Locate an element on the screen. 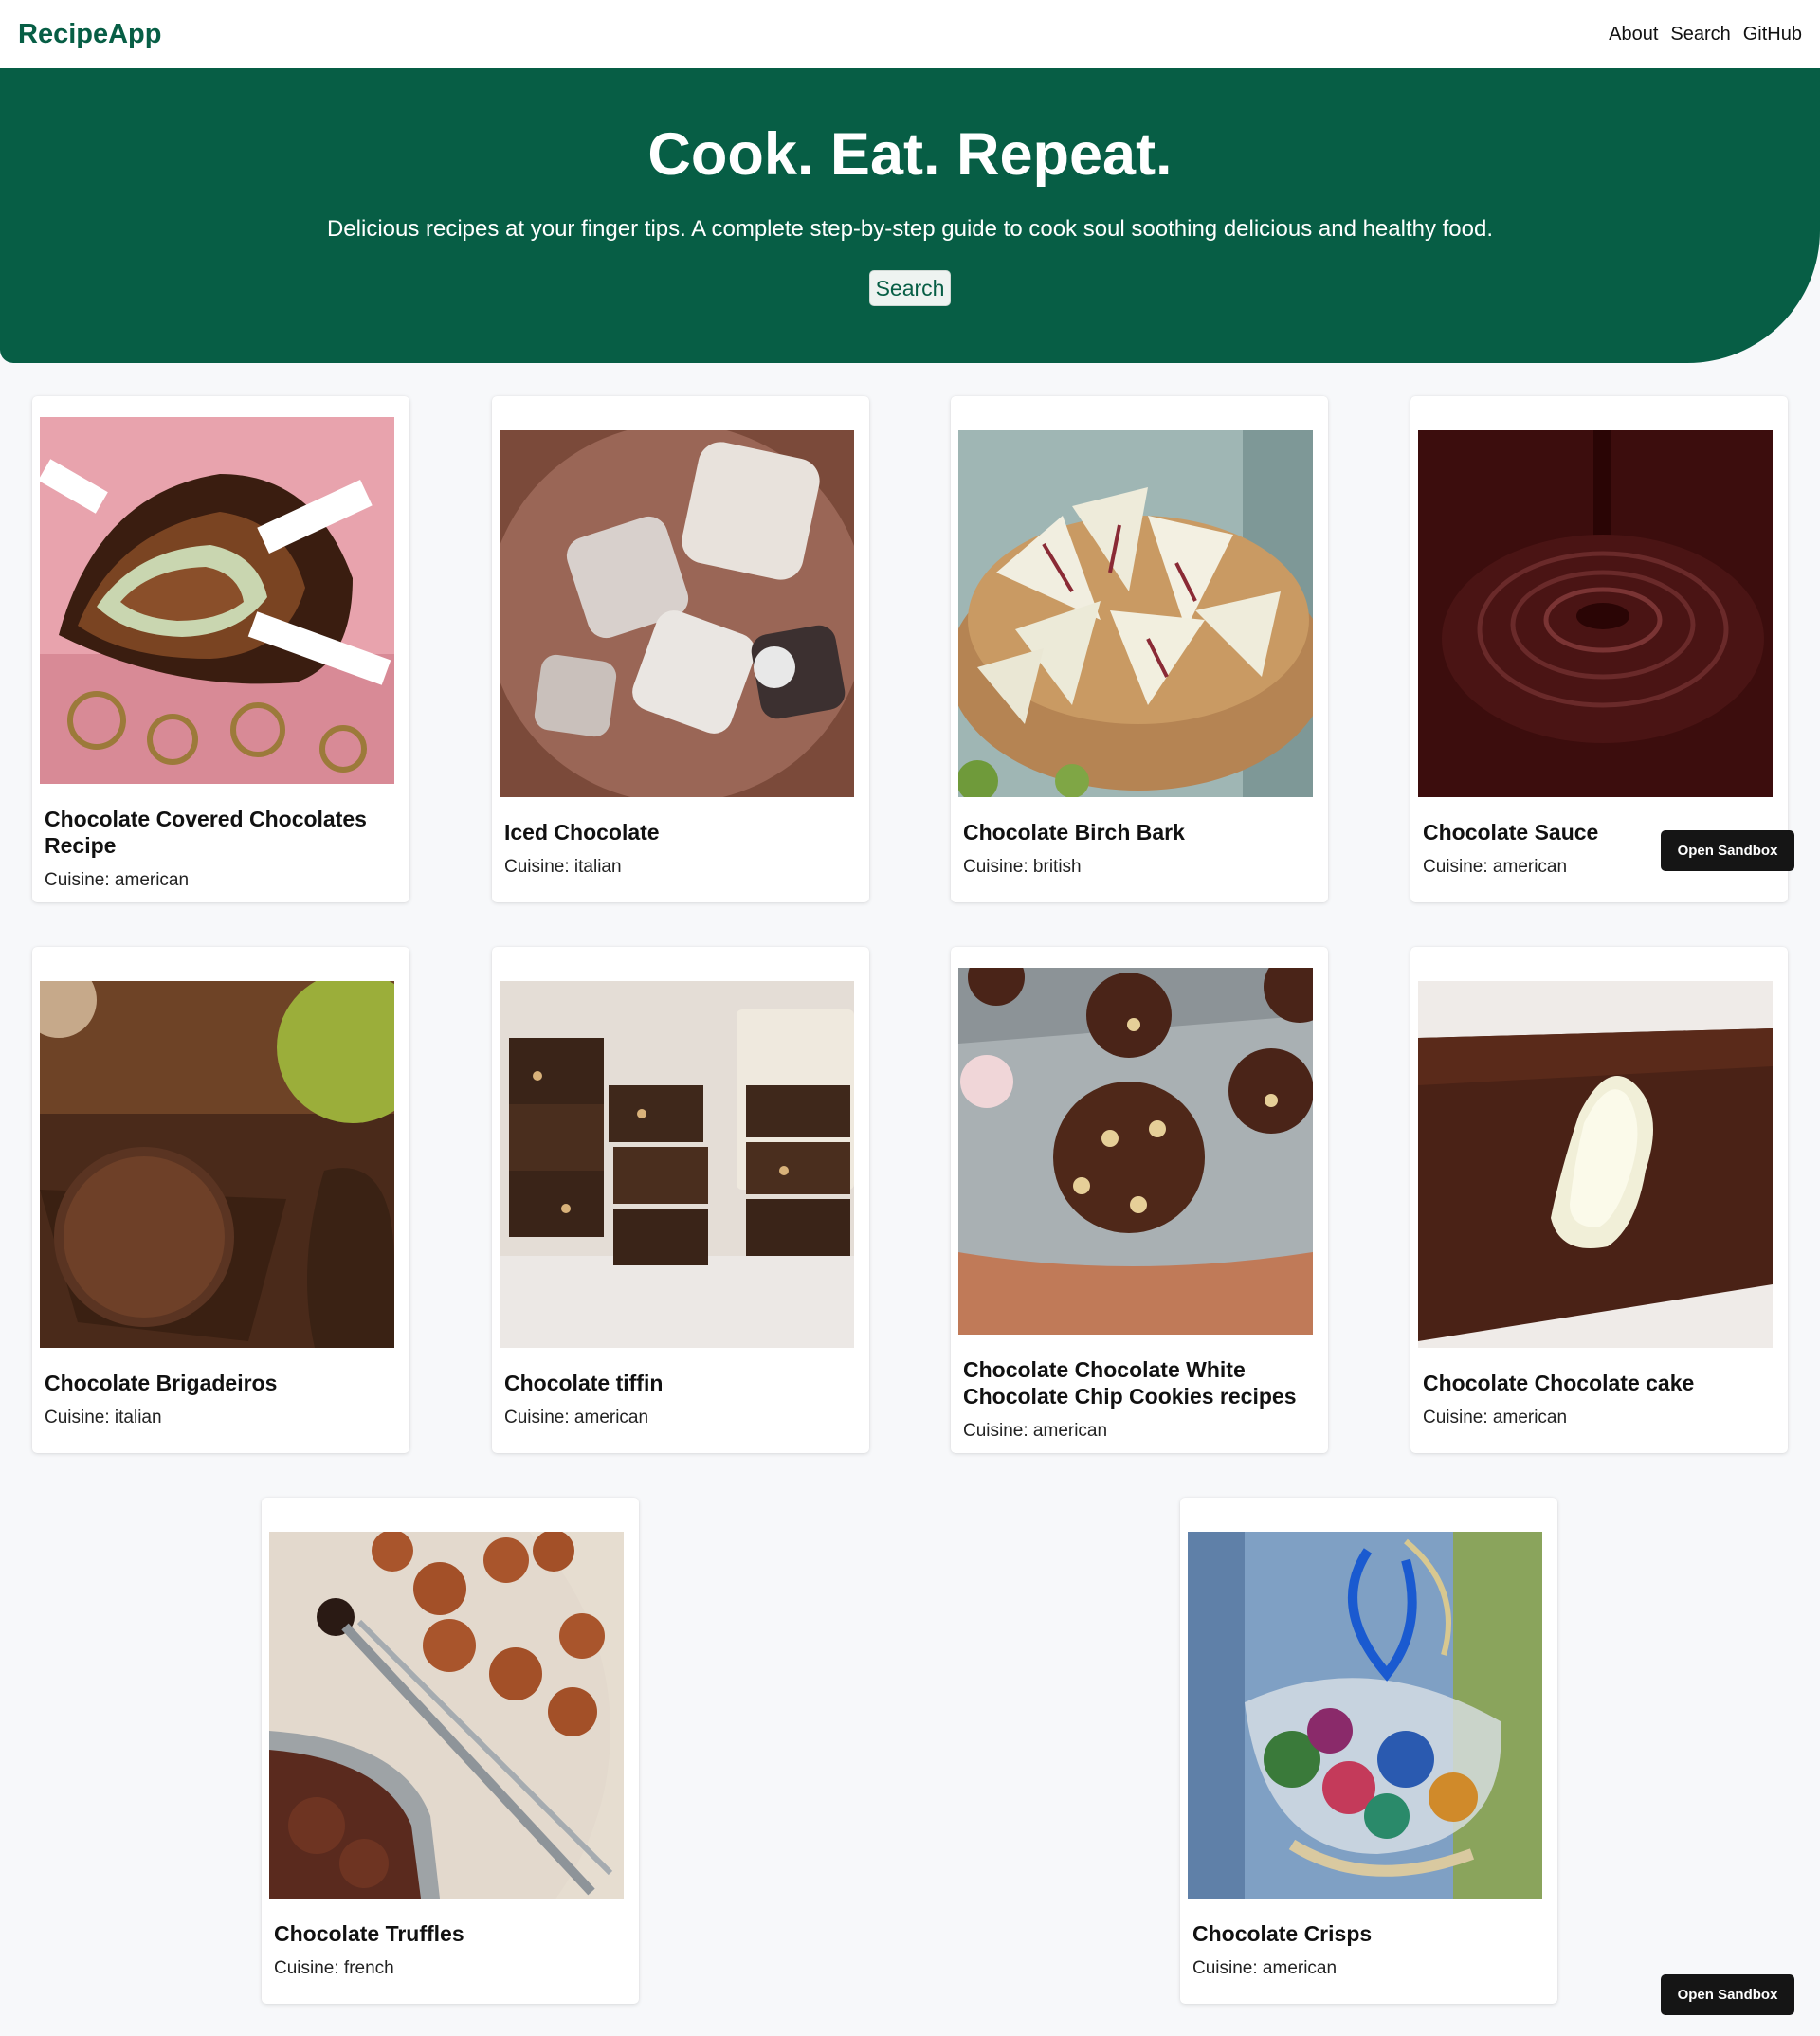  recipe-card: Chocolate Brigadeiros Cuisine: italian is located at coordinates (221, 1200).